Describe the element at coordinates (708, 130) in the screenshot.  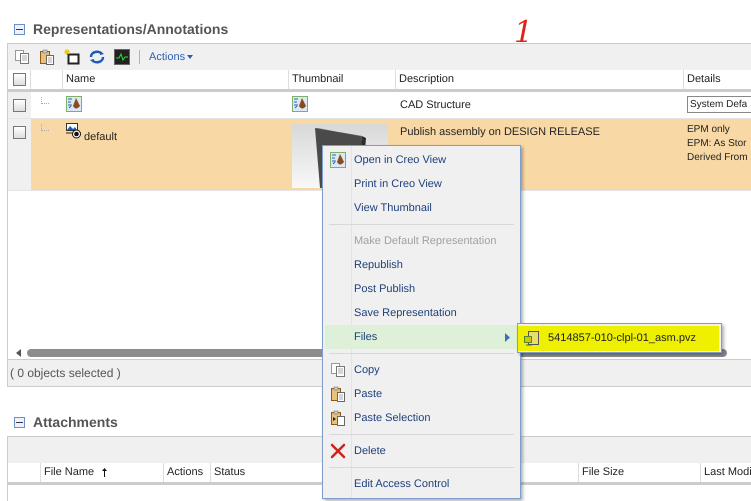
I see `details-line: EPM only` at that location.